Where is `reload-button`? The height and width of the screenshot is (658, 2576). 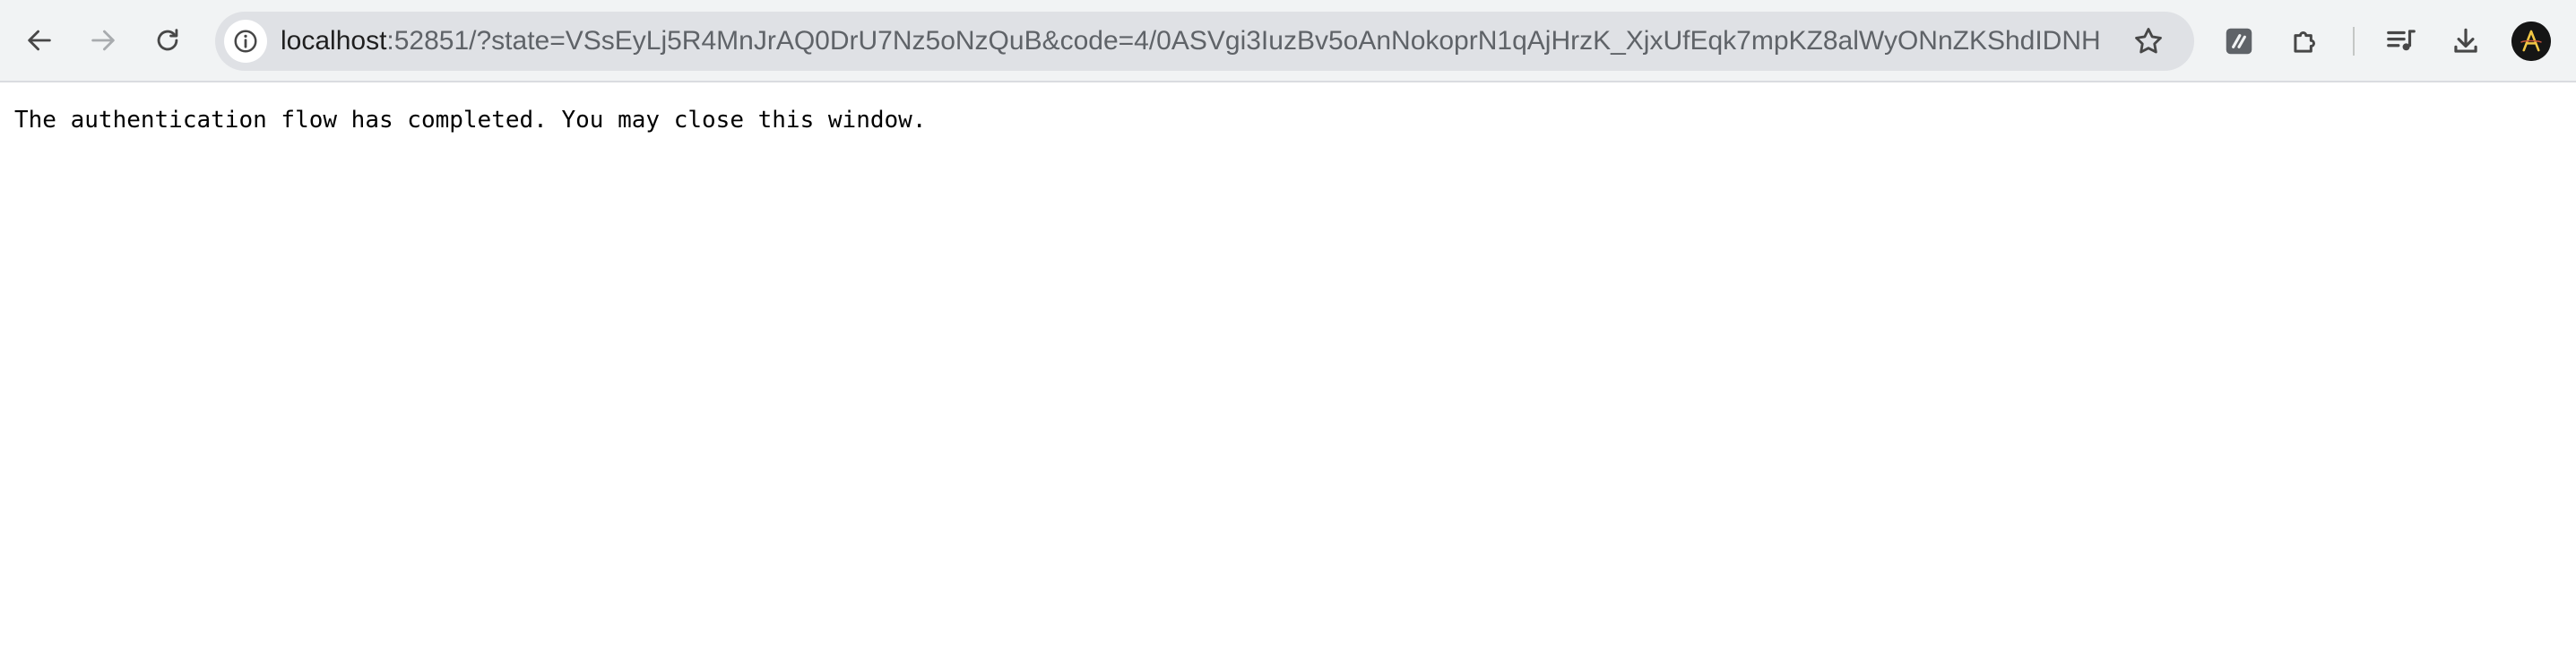
reload-button is located at coordinates (167, 41).